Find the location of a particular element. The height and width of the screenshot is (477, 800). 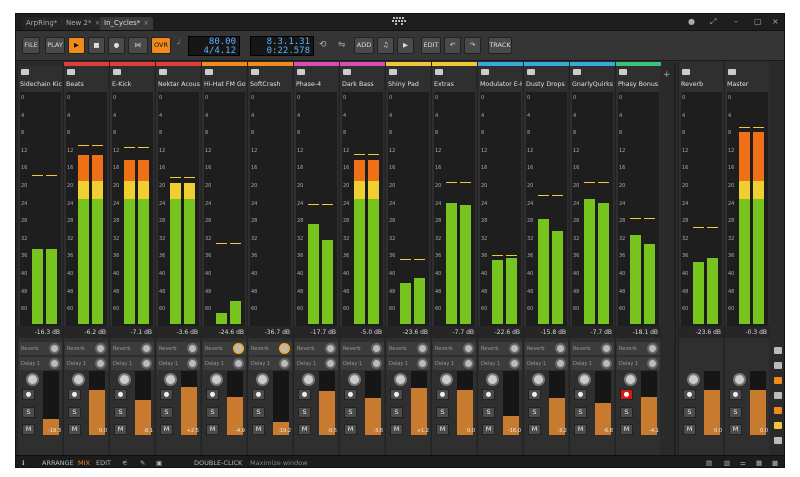

play-button: ▶ is located at coordinates (76, 45).